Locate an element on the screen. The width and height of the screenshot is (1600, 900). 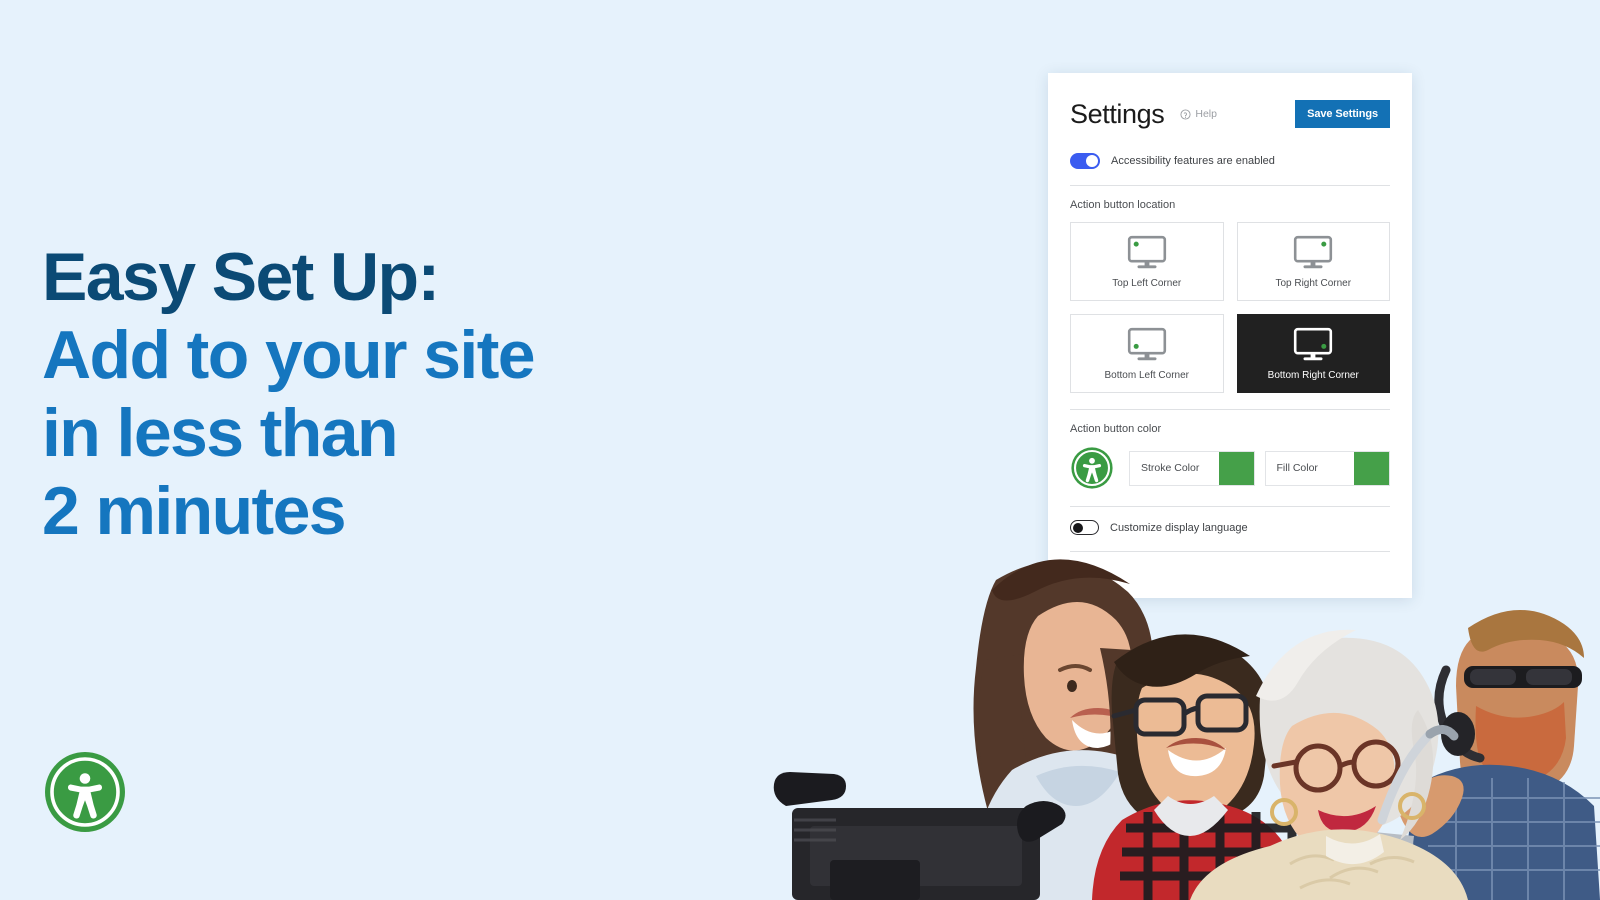
stroke-color-label: Stroke Color is located at coordinates (1170, 468).